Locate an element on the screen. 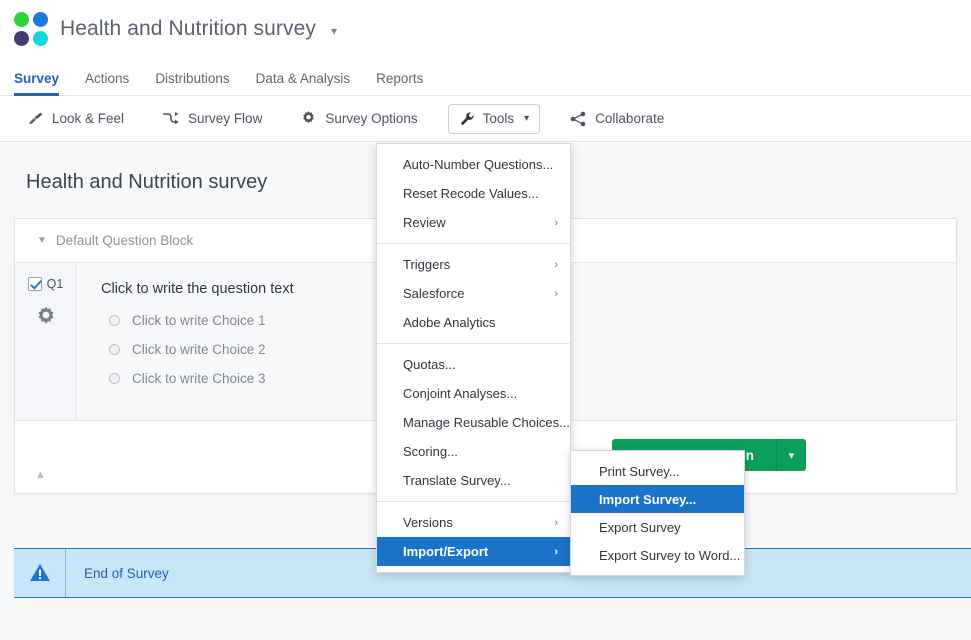  collaborate-label: Collaborate is located at coordinates (630, 118).